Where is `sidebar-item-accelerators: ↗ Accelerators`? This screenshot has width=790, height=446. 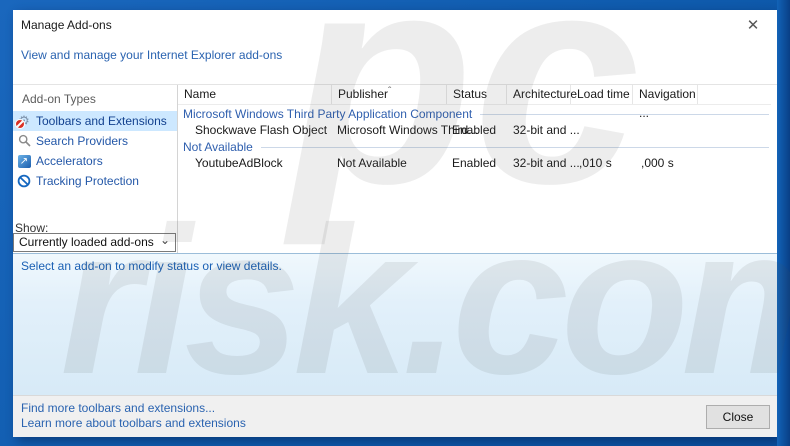
sidebar-item-accelerators: ↗ Accelerators is located at coordinates (95, 161).